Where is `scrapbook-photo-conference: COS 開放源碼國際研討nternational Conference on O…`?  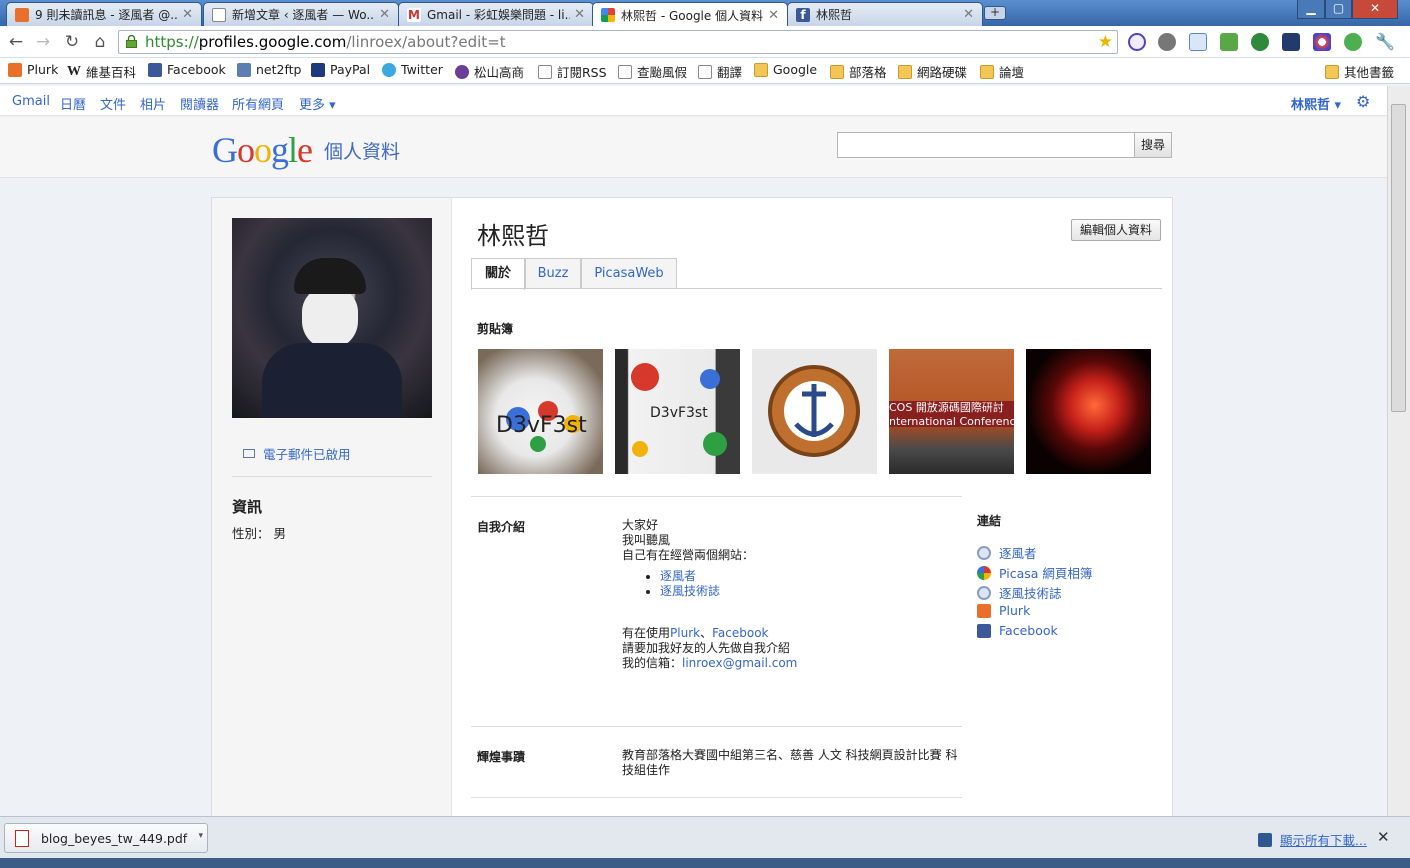
scrapbook-photo-conference: COS 開放源碼國際研討nternational Conference on O… is located at coordinates (951, 411).